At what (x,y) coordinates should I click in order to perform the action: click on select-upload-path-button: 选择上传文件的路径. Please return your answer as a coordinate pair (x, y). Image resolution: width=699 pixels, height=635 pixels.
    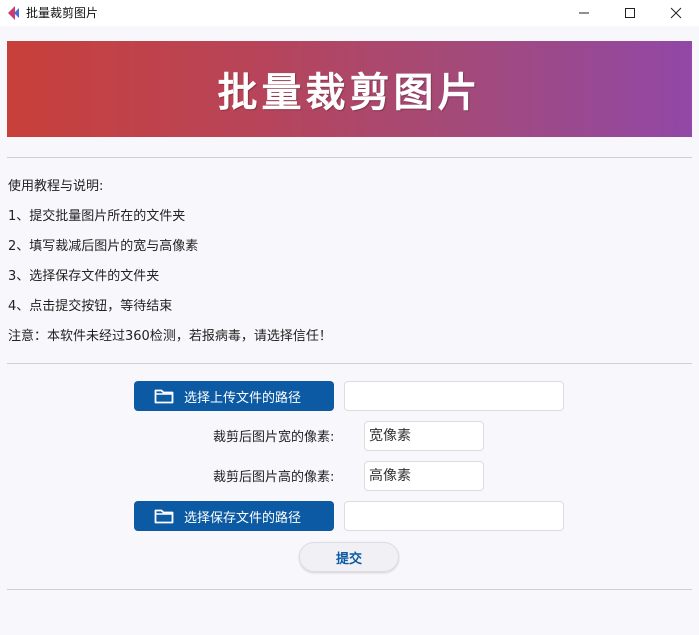
    Looking at the image, I should click on (234, 396).